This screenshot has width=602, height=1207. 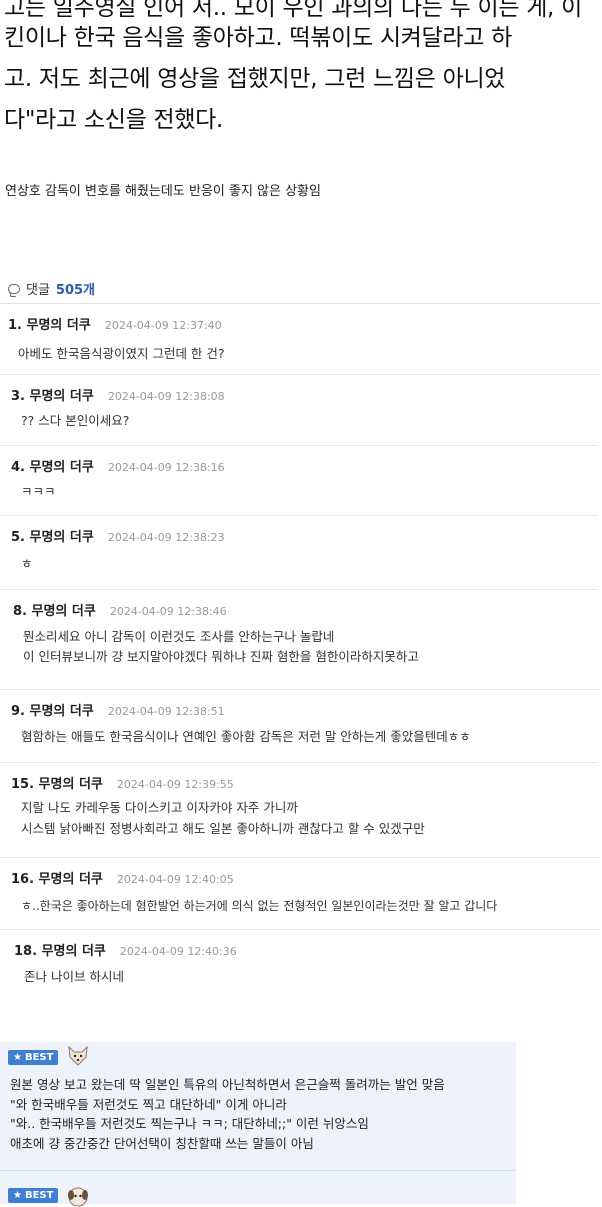 What do you see at coordinates (54, 609) in the screenshot?
I see `comment-author: 8. 무명의 더쿠` at bounding box center [54, 609].